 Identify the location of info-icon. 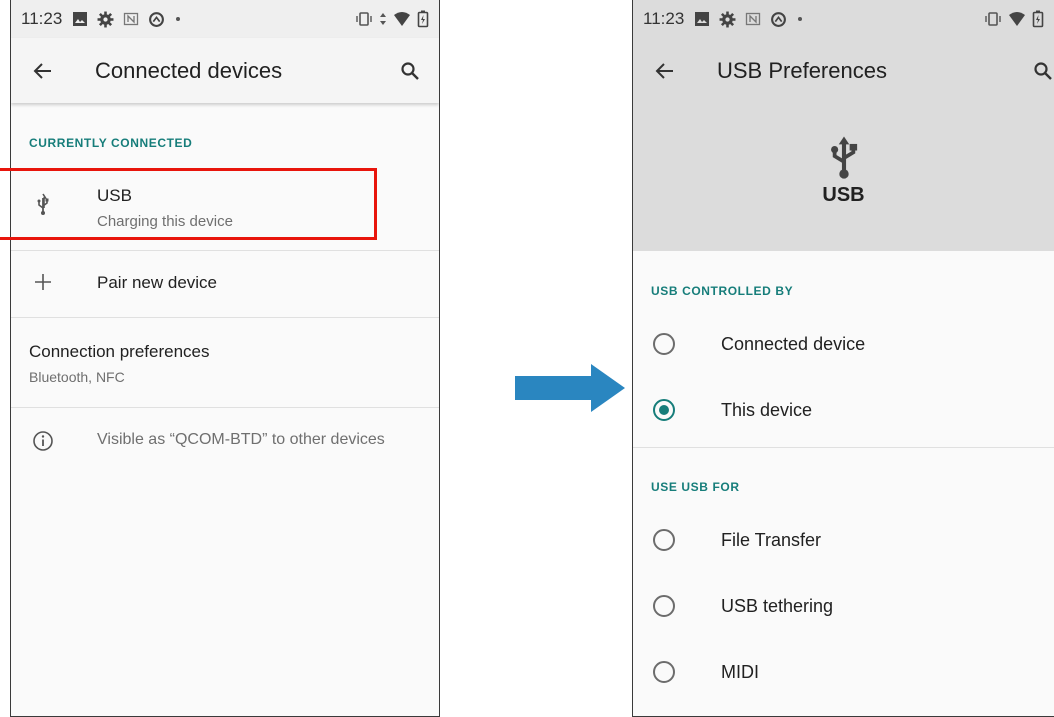
(43, 441).